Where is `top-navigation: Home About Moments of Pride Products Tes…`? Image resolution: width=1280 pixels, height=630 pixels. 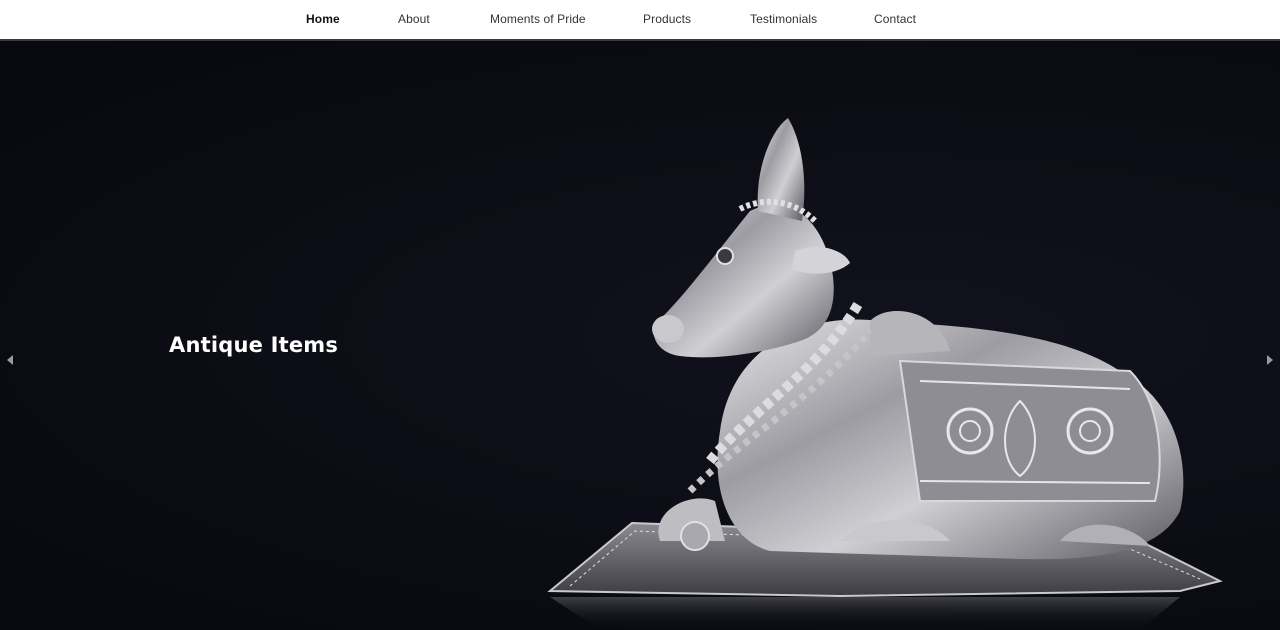
top-navigation: Home About Moments of Pride Products Tes… is located at coordinates (640, 20).